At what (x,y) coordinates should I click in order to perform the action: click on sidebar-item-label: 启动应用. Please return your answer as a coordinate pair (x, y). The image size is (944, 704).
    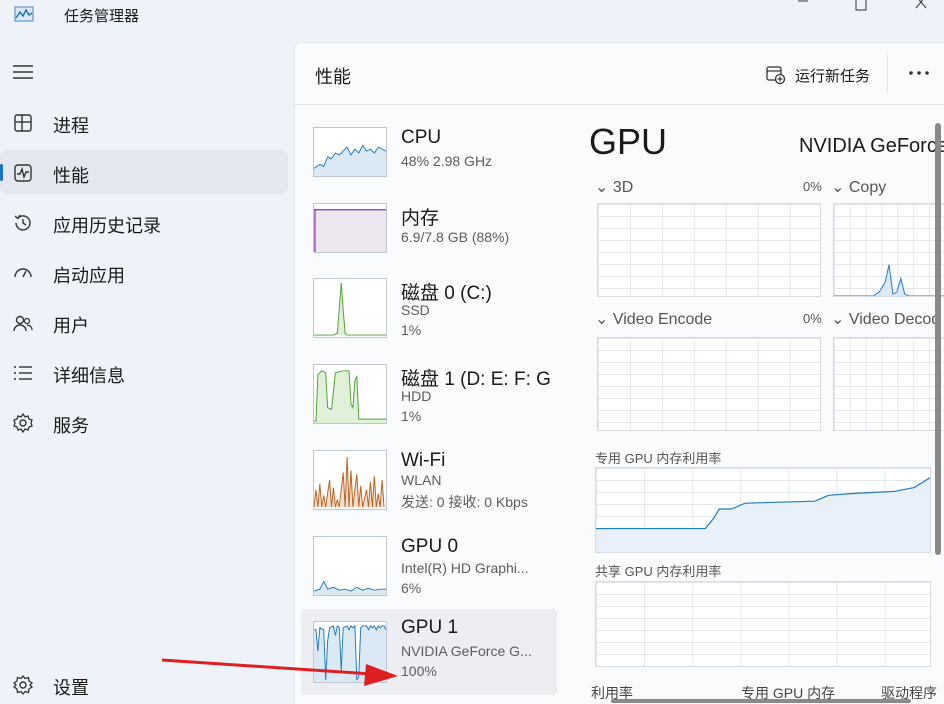
    Looking at the image, I should click on (89, 276).